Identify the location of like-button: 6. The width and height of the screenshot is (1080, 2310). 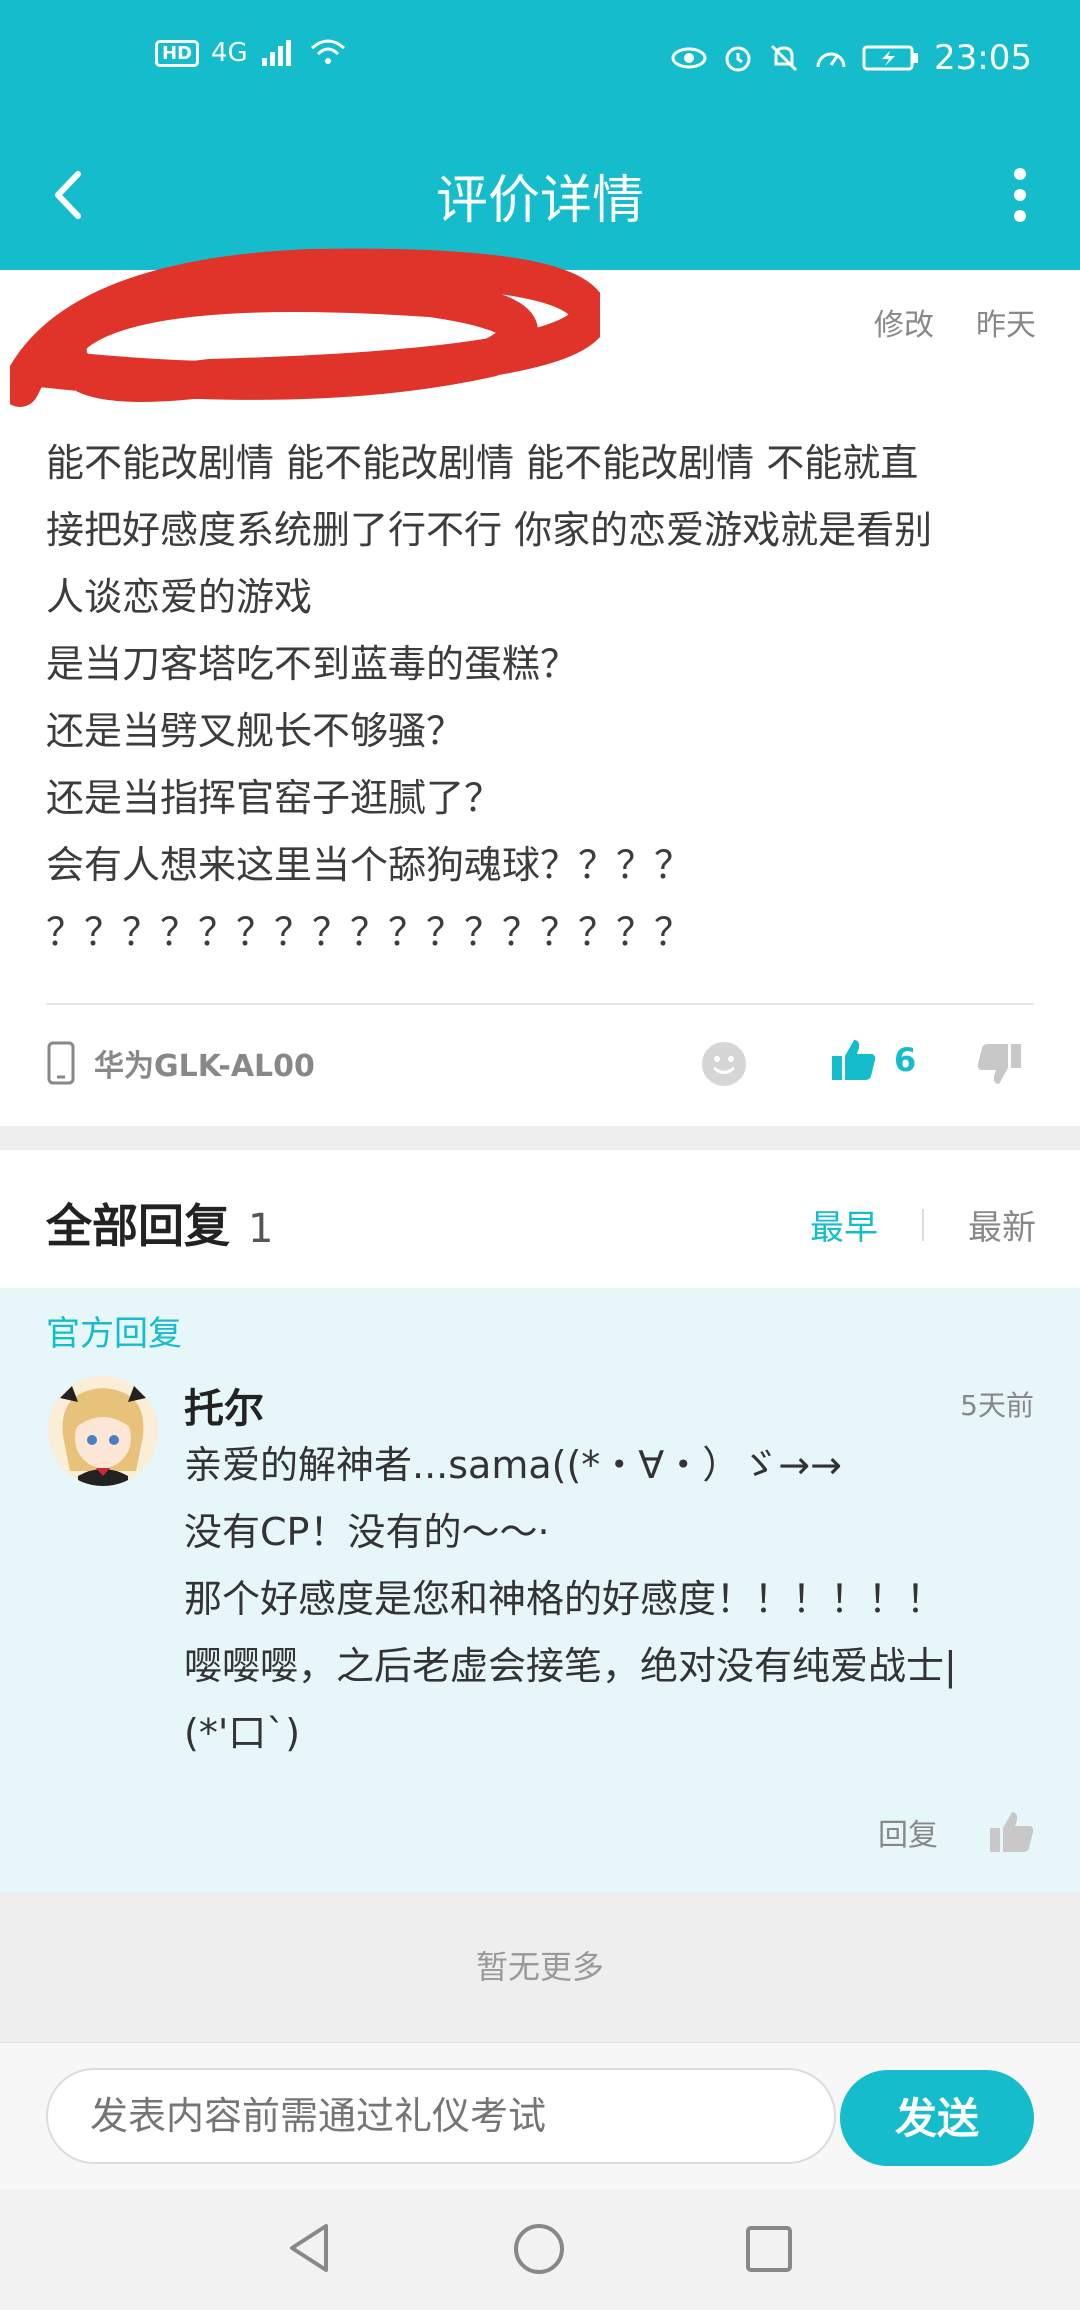
(873, 1060).